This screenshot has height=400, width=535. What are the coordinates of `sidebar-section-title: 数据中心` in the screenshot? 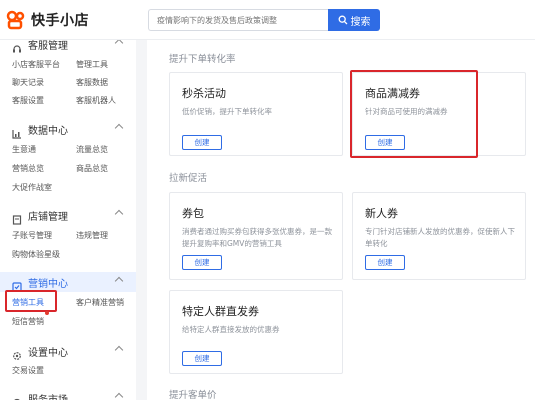 It's located at (48, 131).